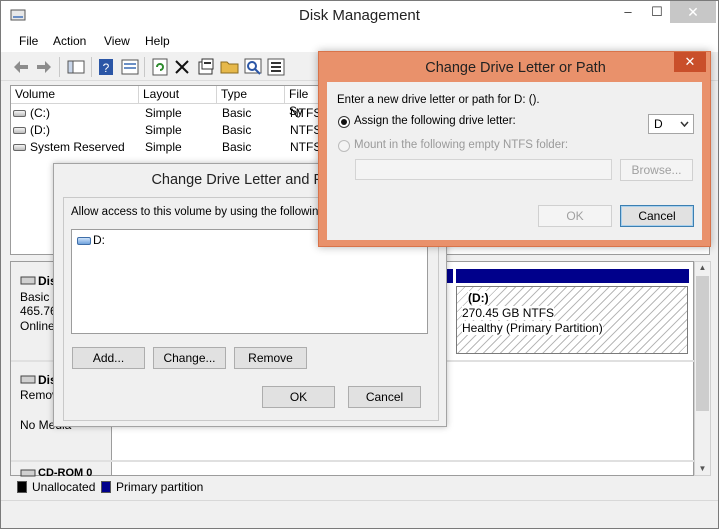 This screenshot has height=529, width=719. What do you see at coordinates (130, 67) in the screenshot?
I see `properties-icon` at bounding box center [130, 67].